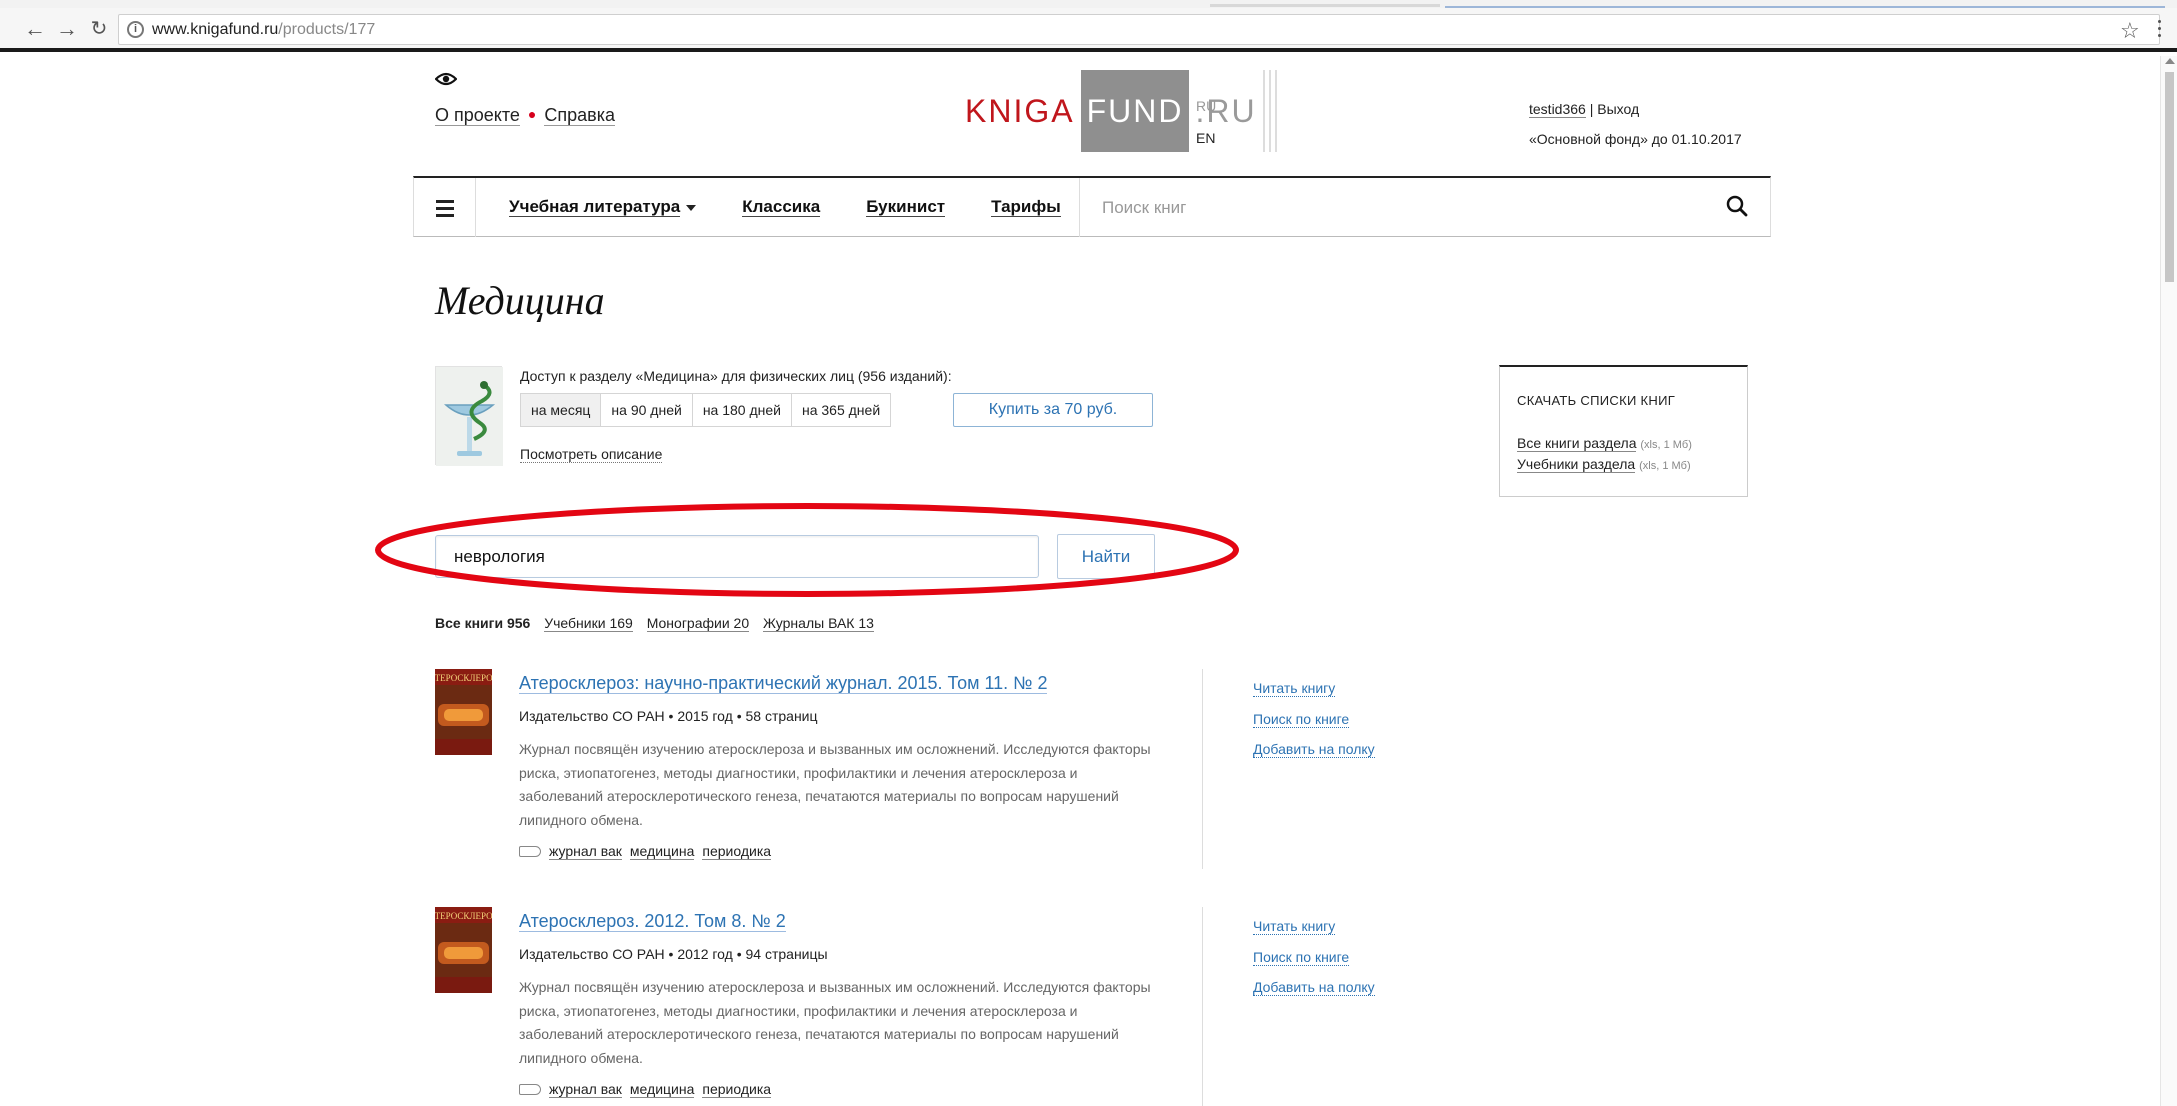 The width and height of the screenshot is (2177, 1106). What do you see at coordinates (99, 29) in the screenshot?
I see `reload-icon: ↻` at bounding box center [99, 29].